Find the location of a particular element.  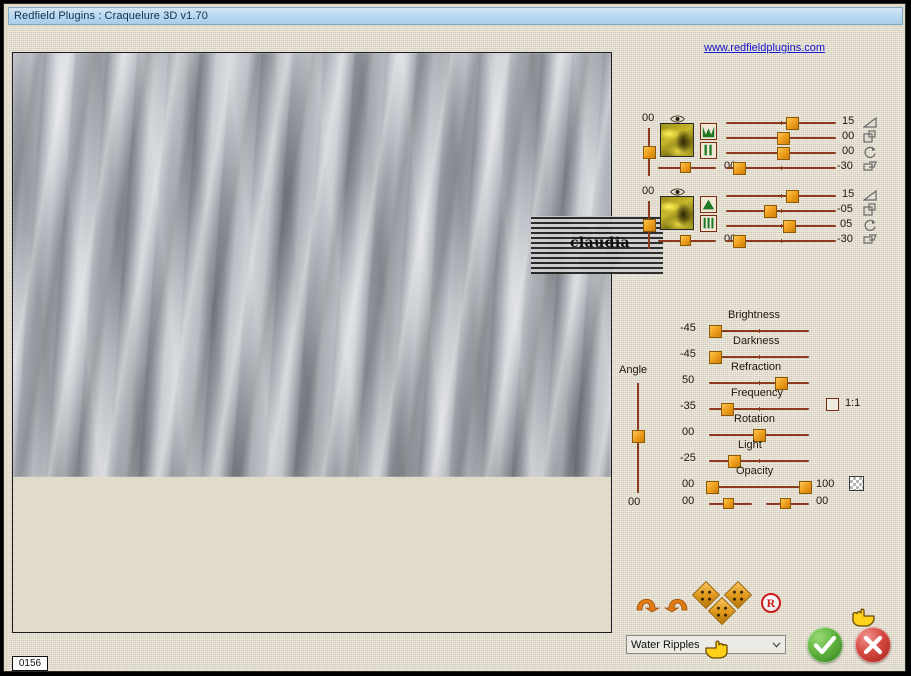

cross-icon is located at coordinates (873, 645).